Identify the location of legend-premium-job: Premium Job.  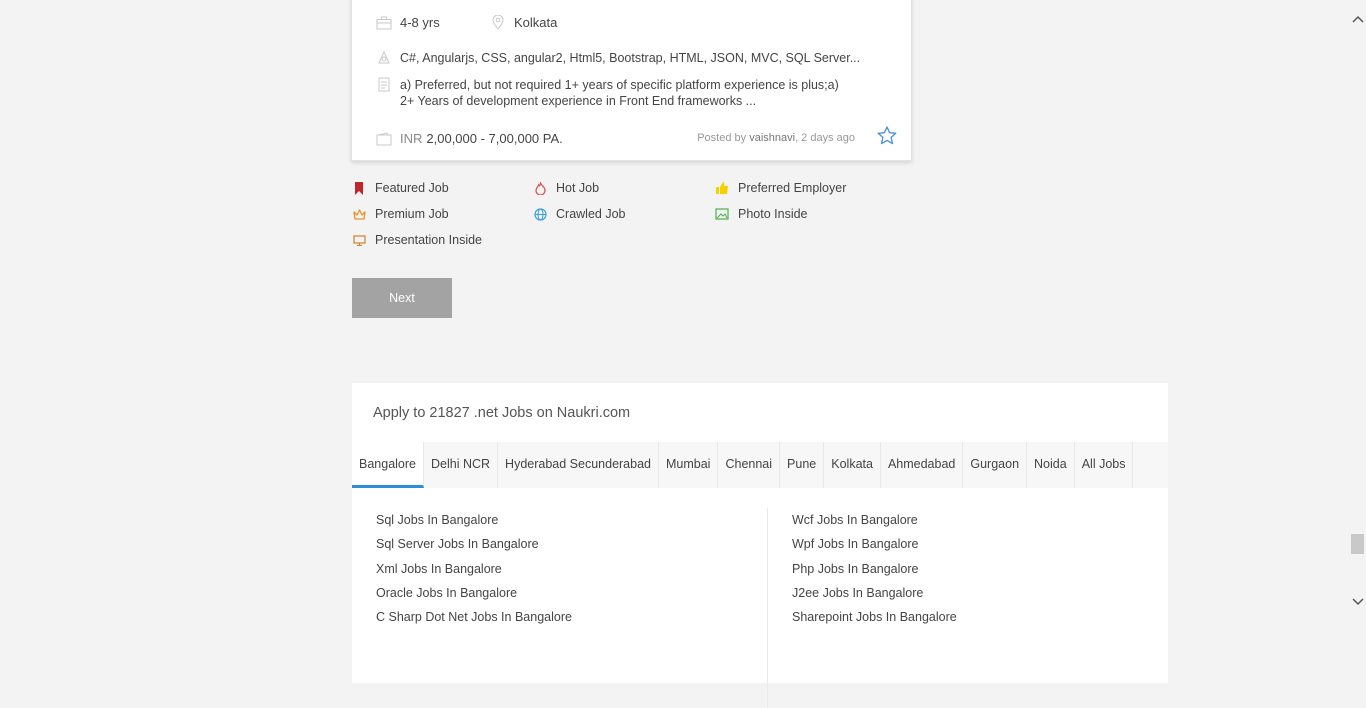
(400, 214).